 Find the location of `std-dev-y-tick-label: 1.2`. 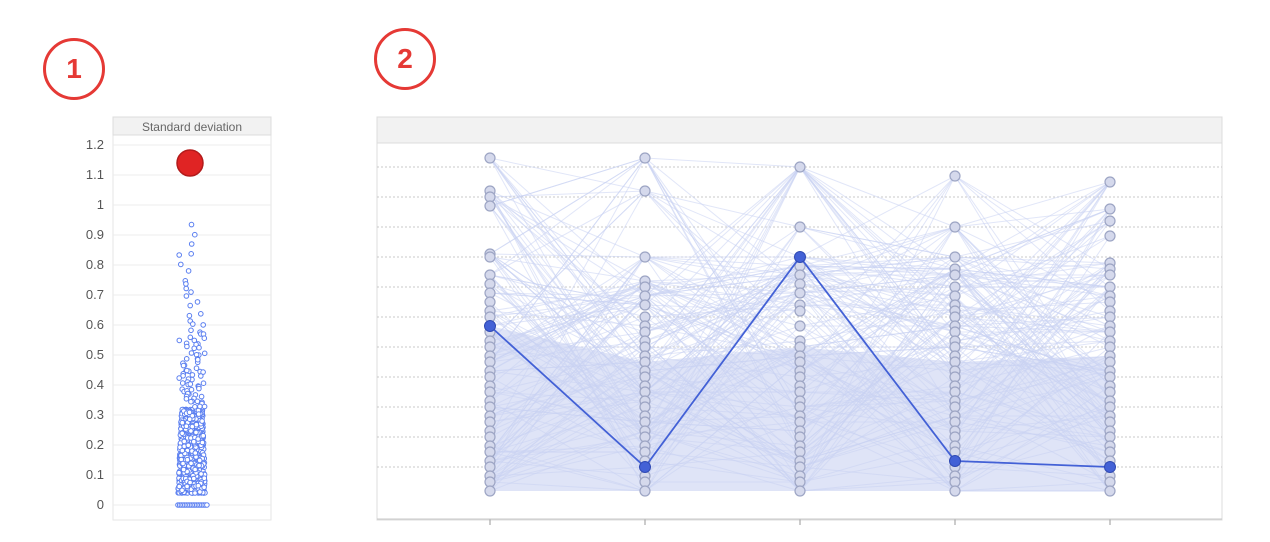

std-dev-y-tick-label: 1.2 is located at coordinates (95, 144).